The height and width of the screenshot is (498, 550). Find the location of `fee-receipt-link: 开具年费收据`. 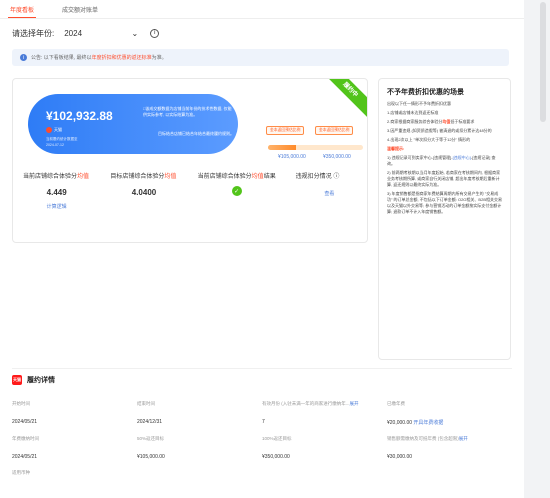

fee-receipt-link: 开具年费收据 is located at coordinates (428, 423).